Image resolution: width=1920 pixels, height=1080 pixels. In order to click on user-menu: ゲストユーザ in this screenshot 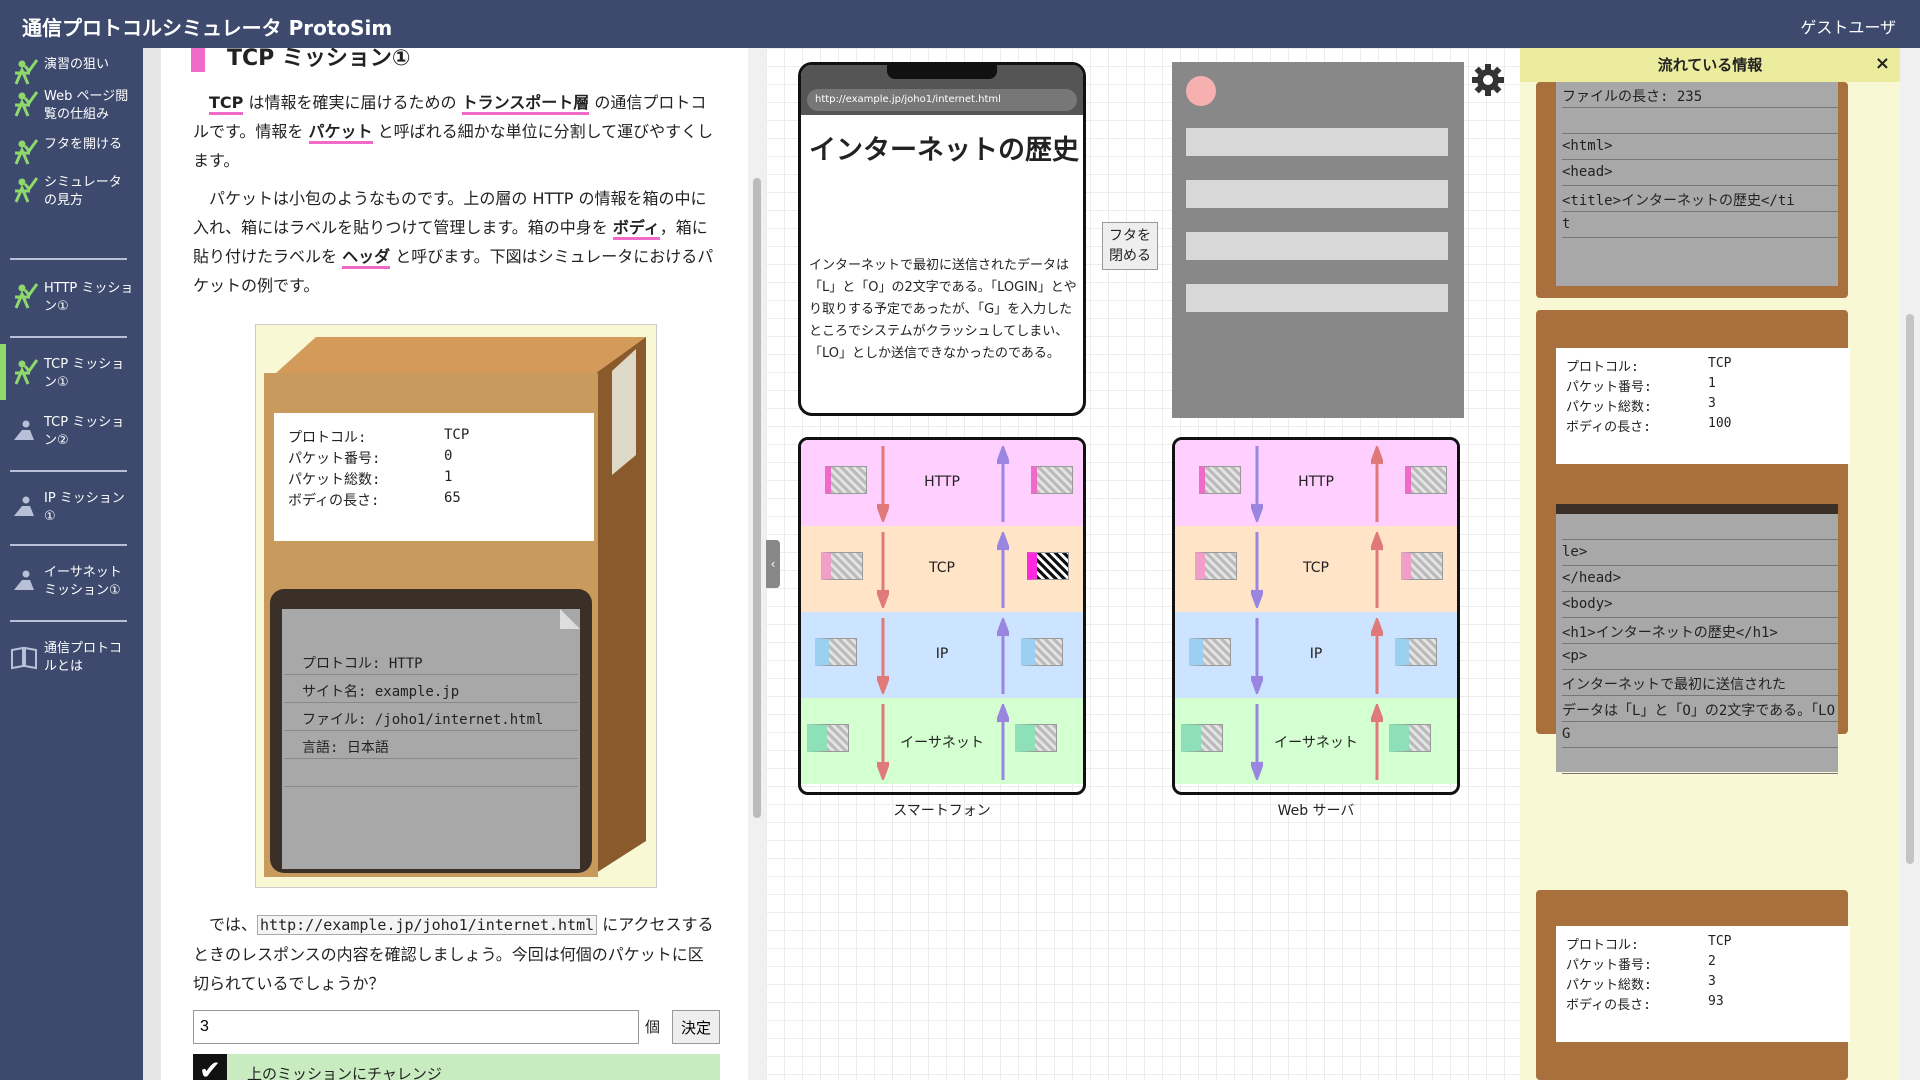, I will do `click(1848, 26)`.